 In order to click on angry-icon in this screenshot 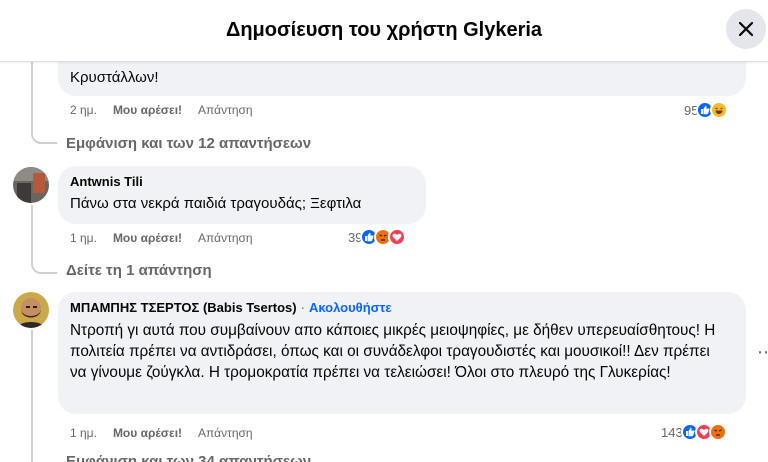, I will do `click(717, 432)`.